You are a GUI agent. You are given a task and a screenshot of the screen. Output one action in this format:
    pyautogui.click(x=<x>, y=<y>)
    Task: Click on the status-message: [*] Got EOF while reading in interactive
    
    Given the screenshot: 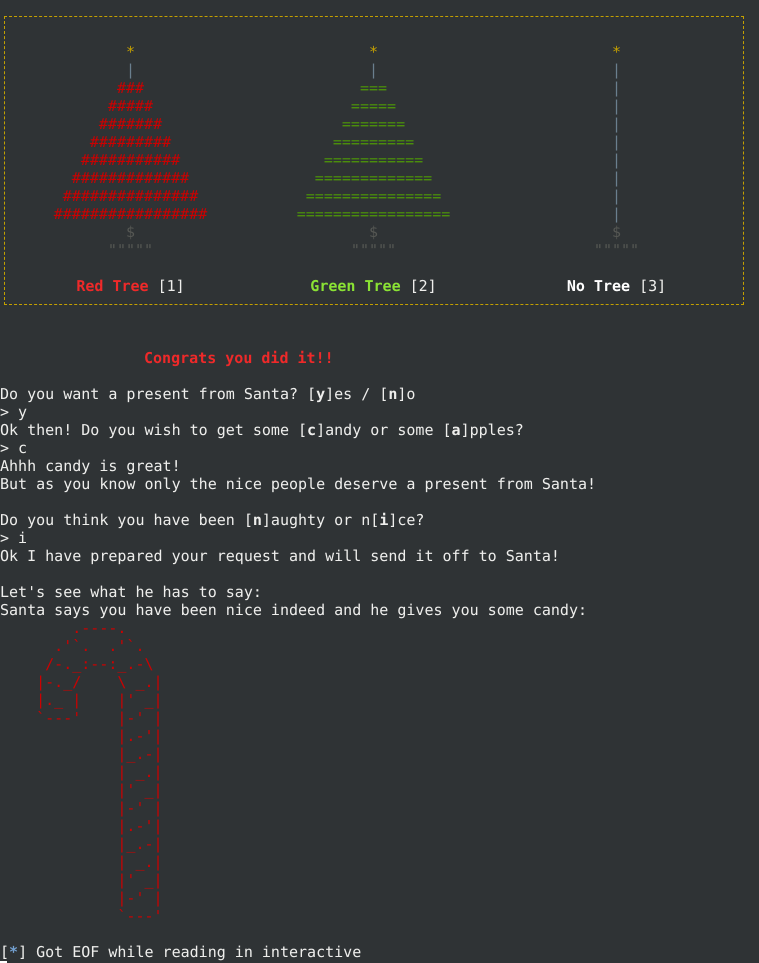 What is the action you would take?
    pyautogui.click(x=181, y=952)
    